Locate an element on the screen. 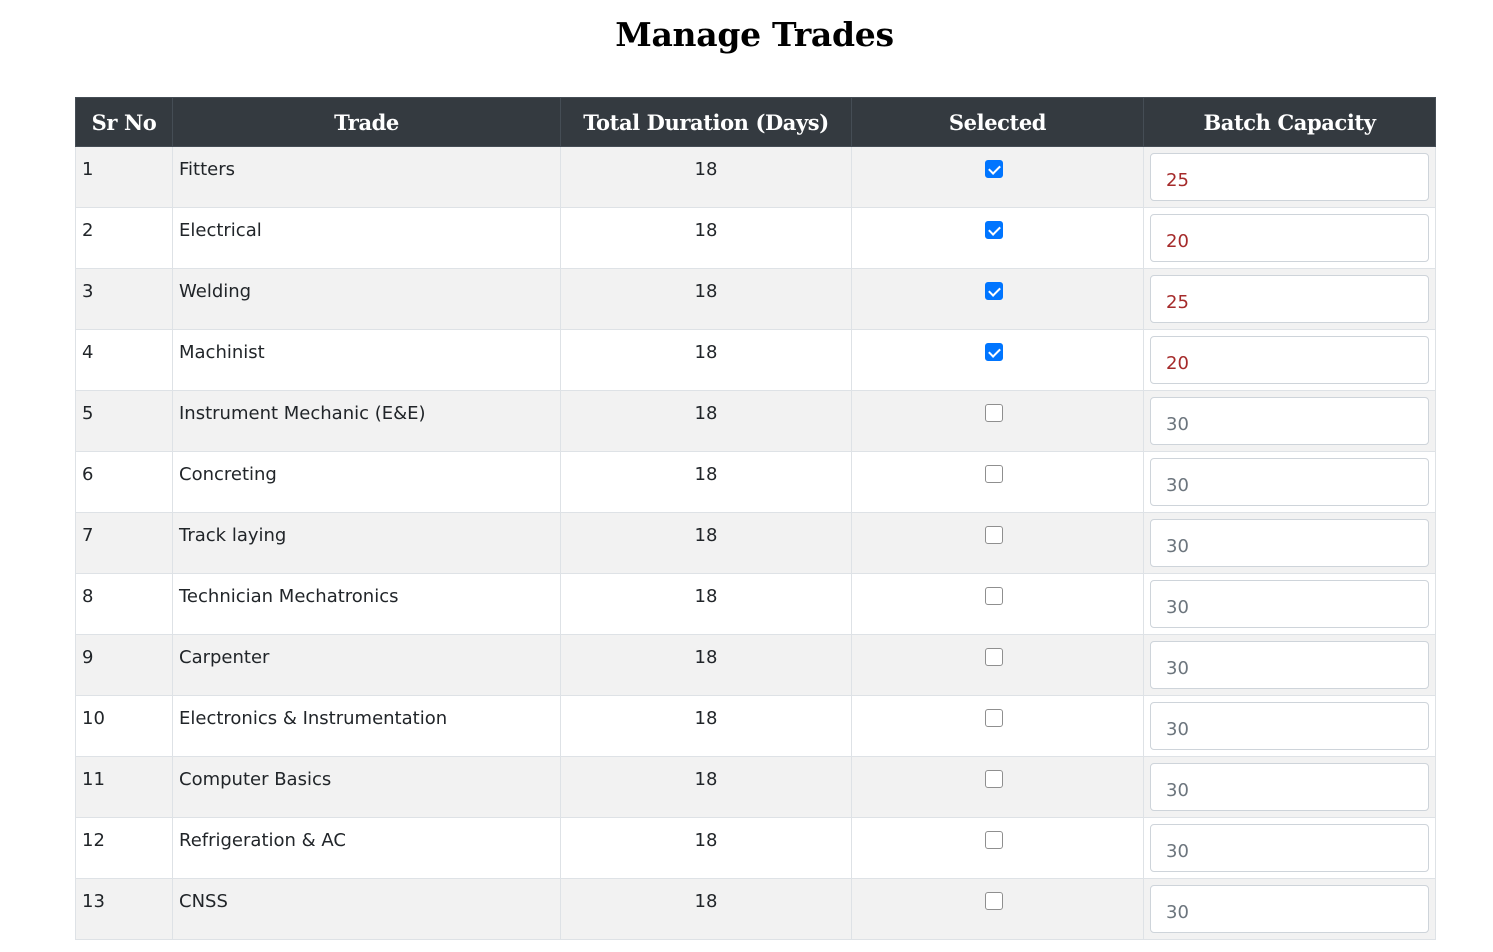  table-row: 3 Welding 18 is located at coordinates (755, 299).